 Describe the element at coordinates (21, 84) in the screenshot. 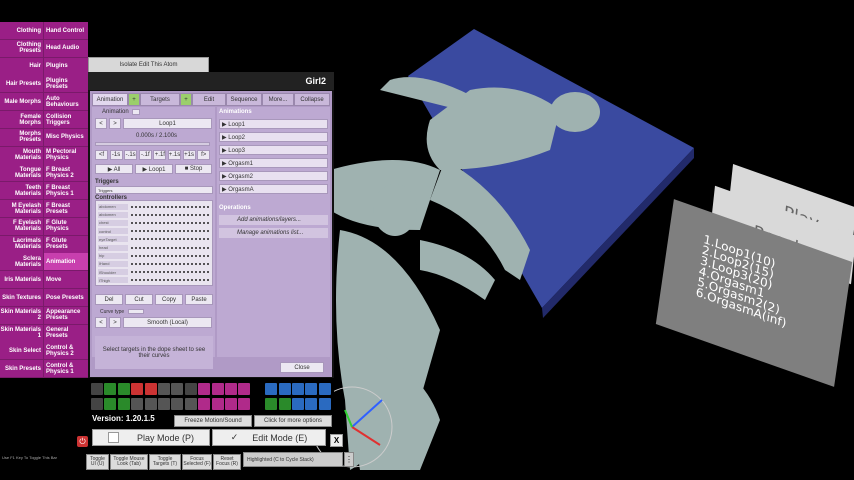

I see `category-item-left: Hair Presets` at that location.